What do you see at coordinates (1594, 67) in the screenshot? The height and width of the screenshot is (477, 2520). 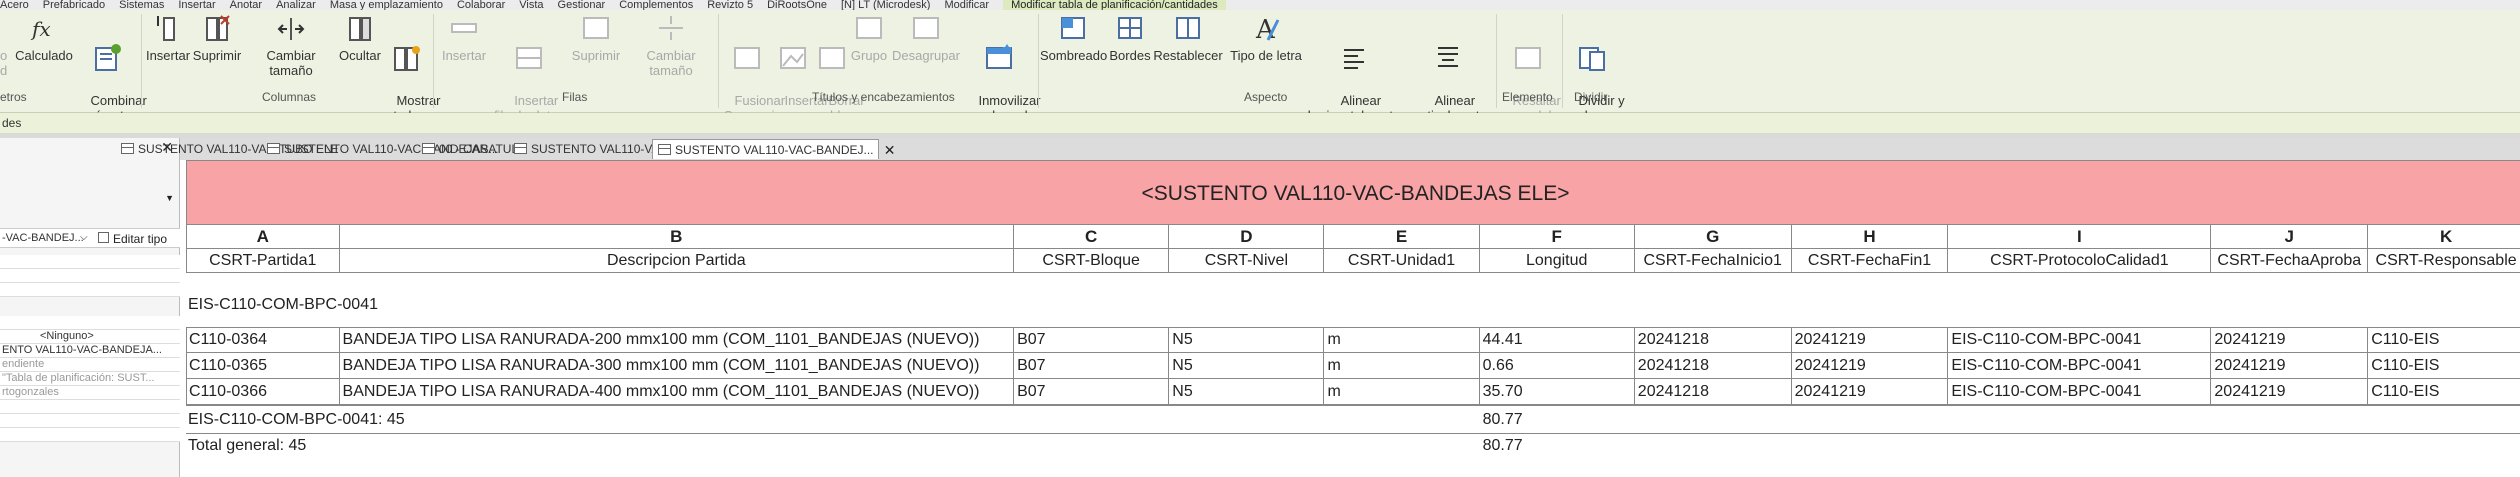 I see `split-and-place-button: Dividir y colocar` at bounding box center [1594, 67].